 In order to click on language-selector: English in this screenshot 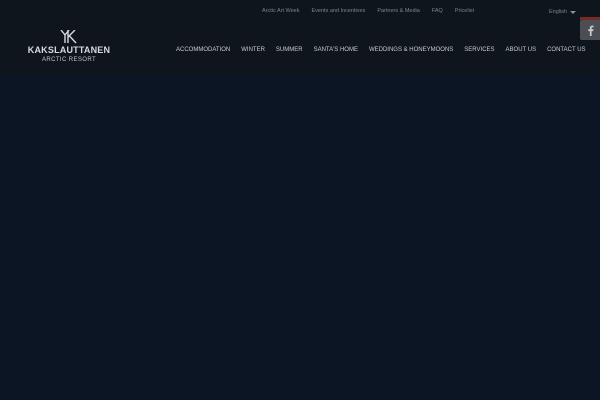, I will do `click(563, 12)`.